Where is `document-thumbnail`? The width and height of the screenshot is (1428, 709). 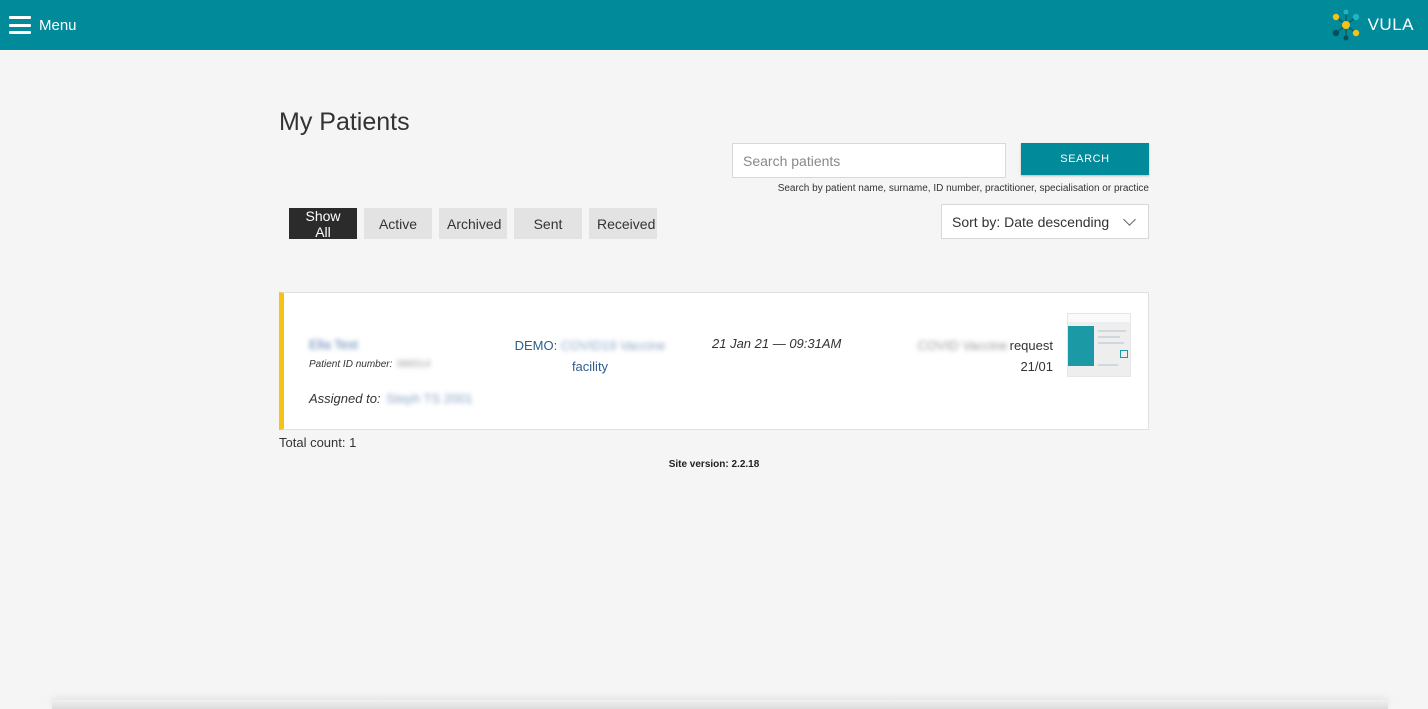
document-thumbnail is located at coordinates (1099, 345).